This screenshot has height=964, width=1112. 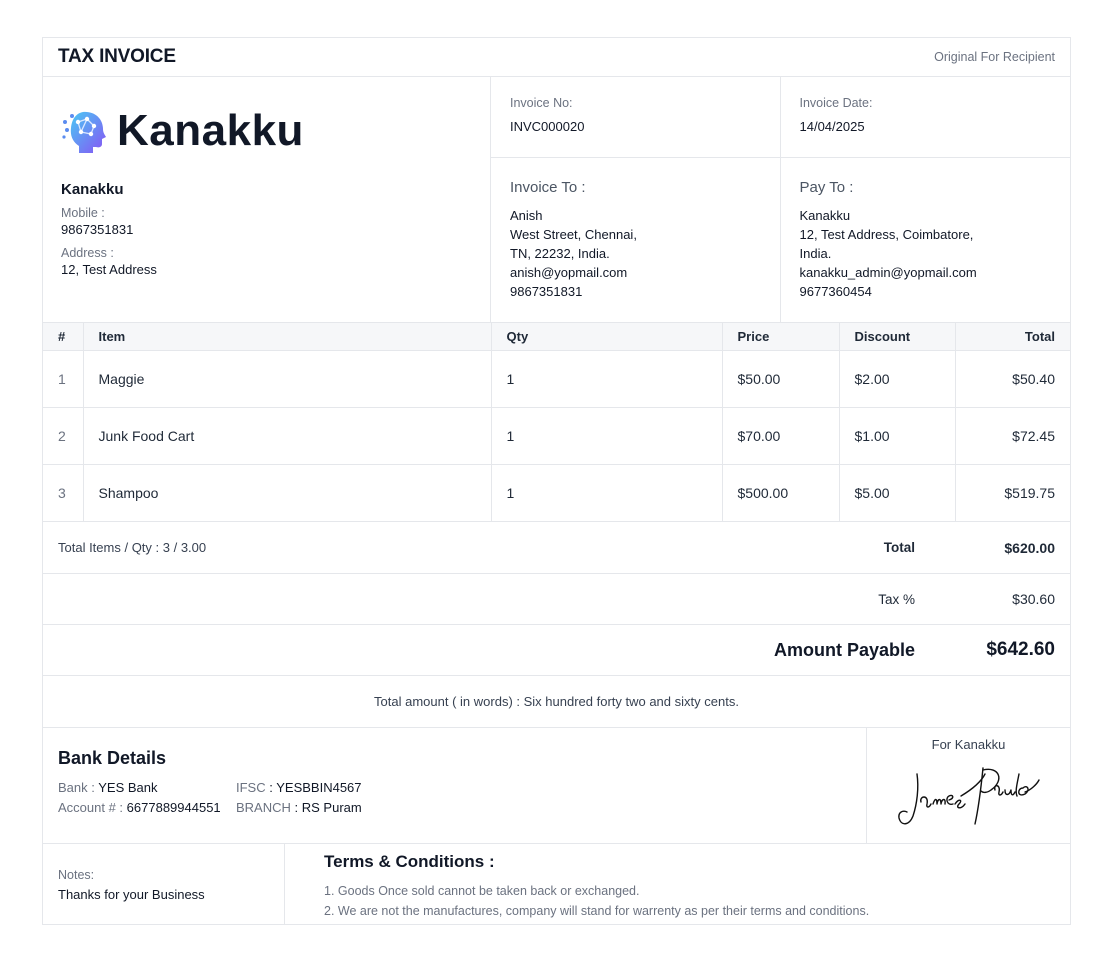 I want to click on invoice-number: INVC000020, so click(x=547, y=126).